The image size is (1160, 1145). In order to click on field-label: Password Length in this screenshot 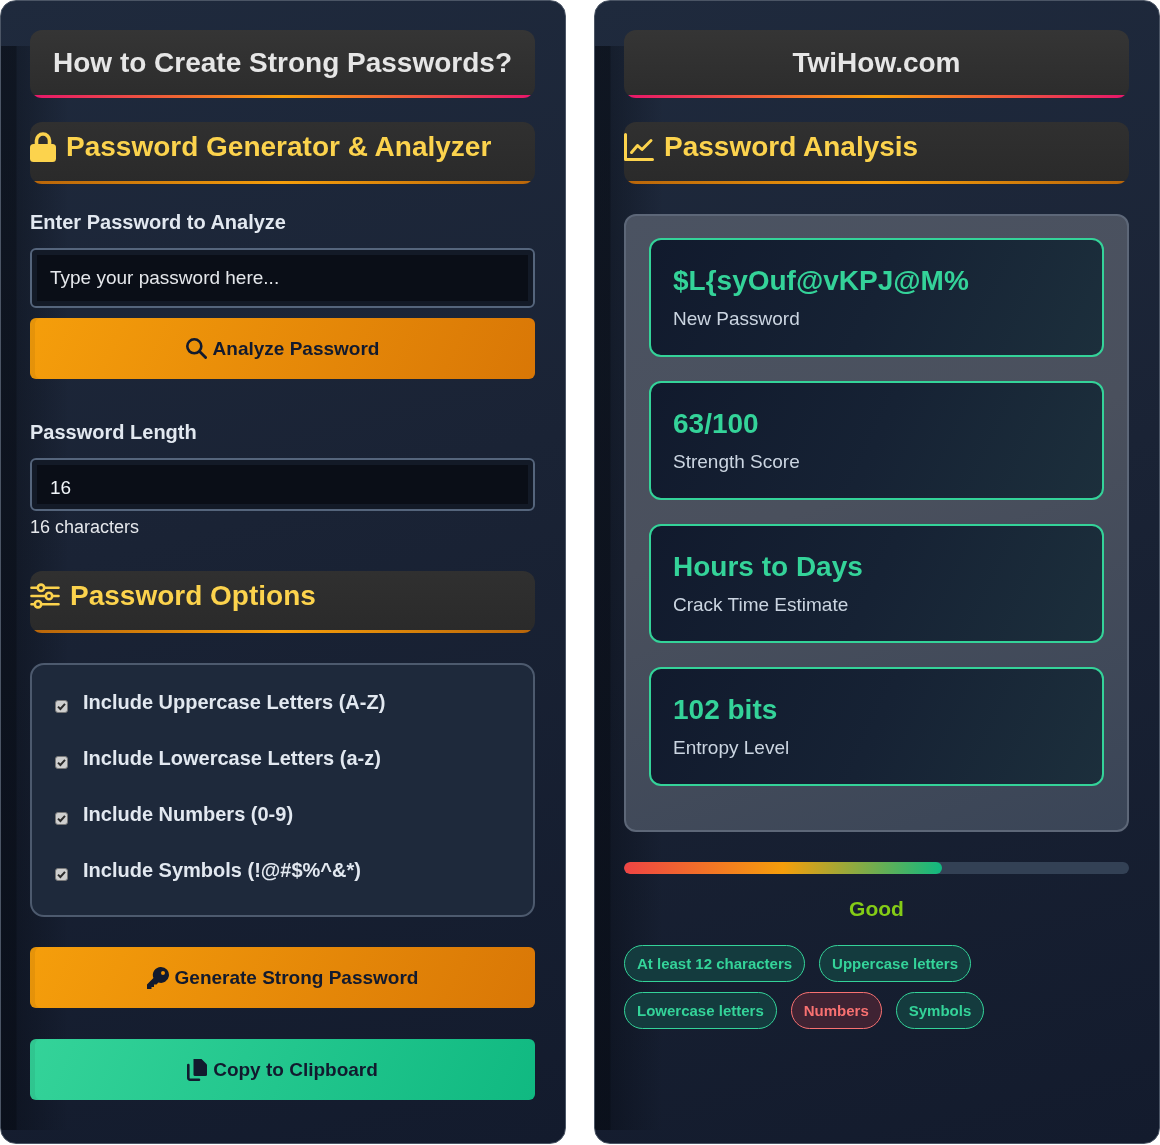, I will do `click(114, 432)`.